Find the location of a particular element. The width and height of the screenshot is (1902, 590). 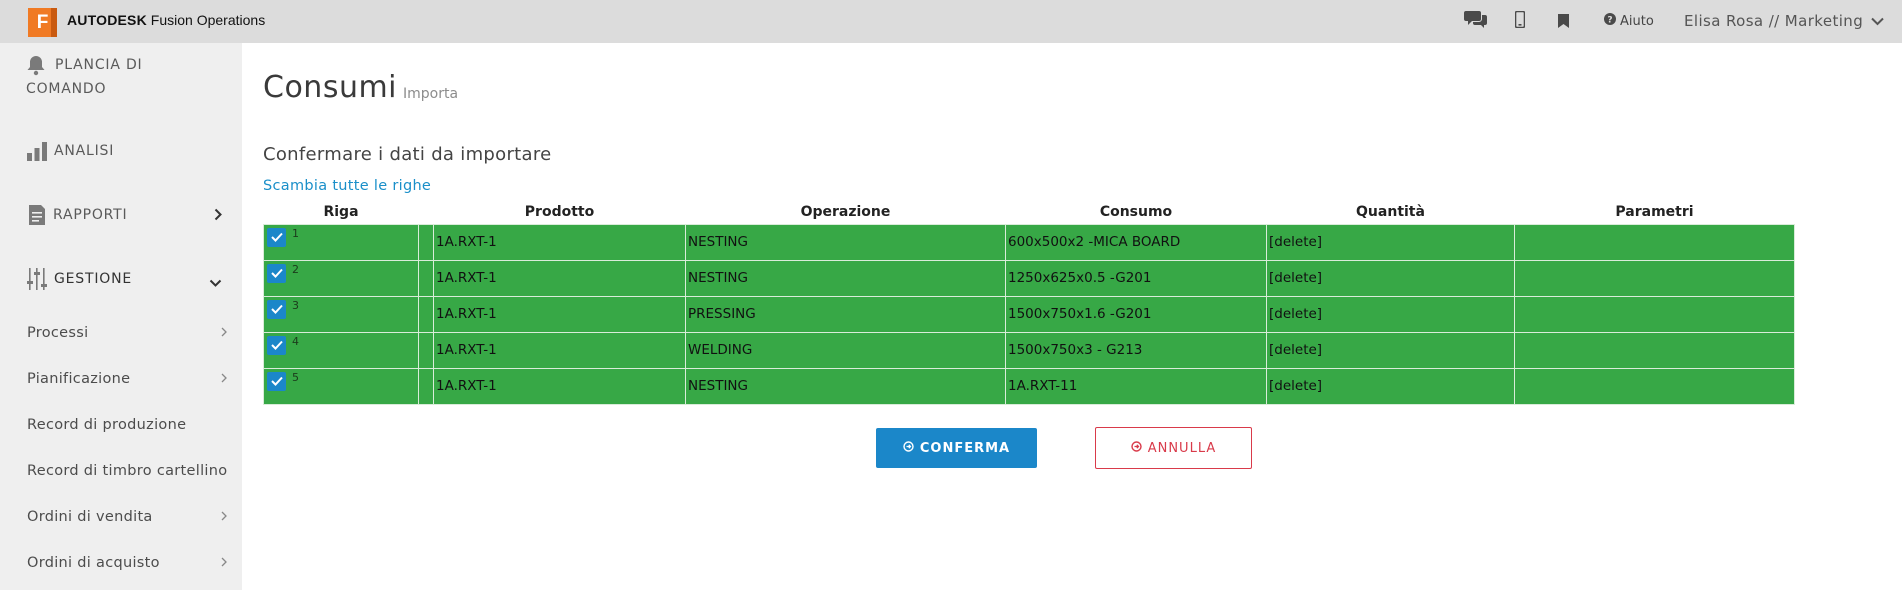

chat-icon is located at coordinates (1476, 21).